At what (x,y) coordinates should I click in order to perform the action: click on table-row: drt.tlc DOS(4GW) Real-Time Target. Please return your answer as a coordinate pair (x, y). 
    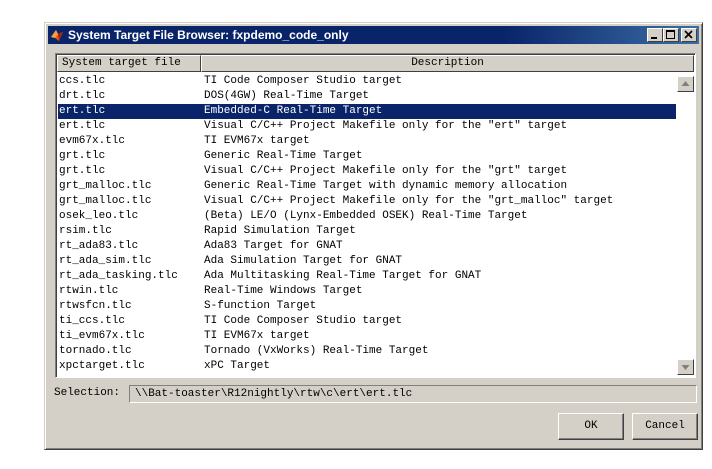
    Looking at the image, I should click on (367, 96).